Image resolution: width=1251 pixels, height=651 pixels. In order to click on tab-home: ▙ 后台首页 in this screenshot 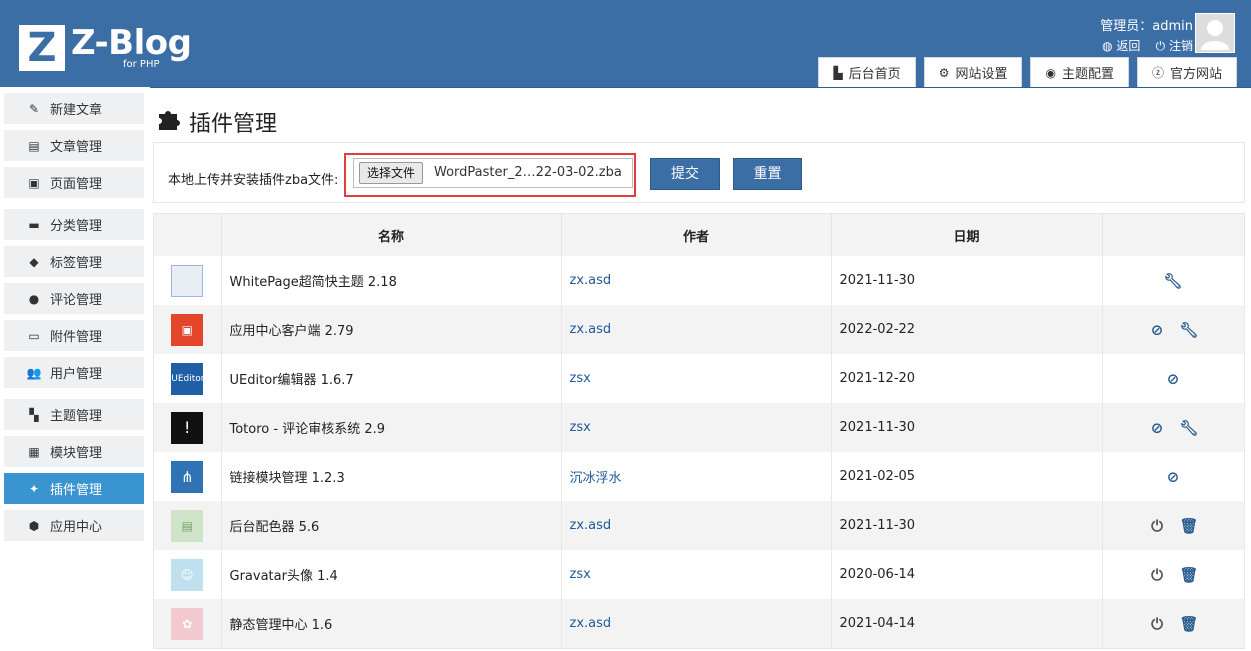, I will do `click(867, 72)`.